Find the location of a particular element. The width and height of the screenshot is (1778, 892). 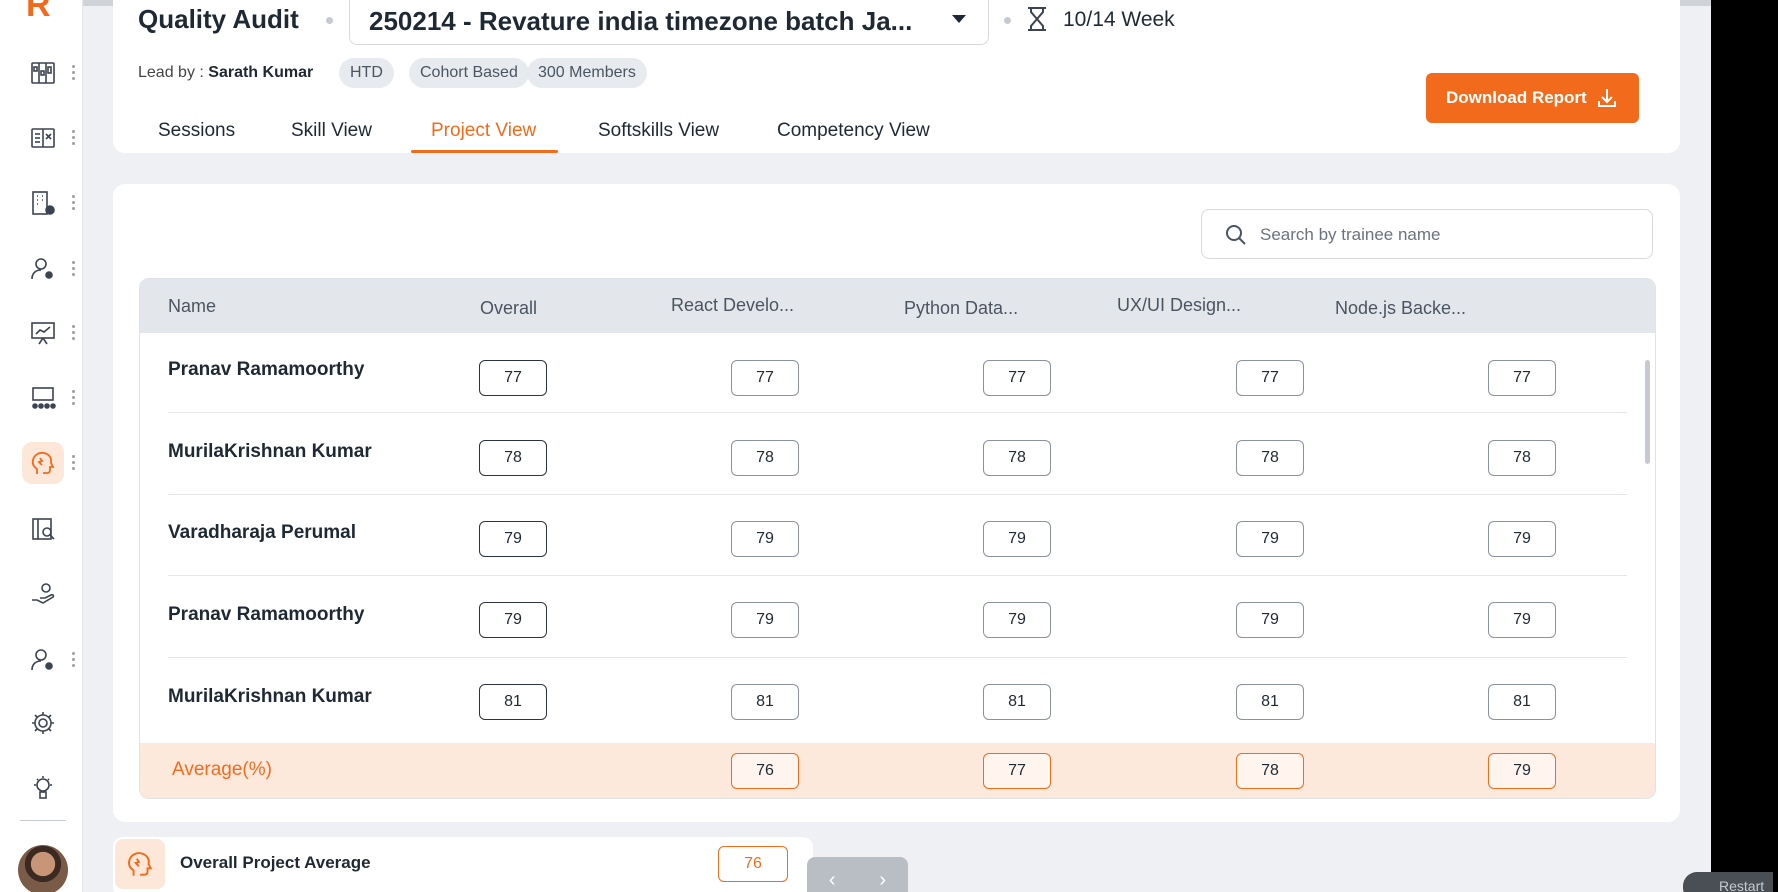

score-react: 77 is located at coordinates (765, 378).